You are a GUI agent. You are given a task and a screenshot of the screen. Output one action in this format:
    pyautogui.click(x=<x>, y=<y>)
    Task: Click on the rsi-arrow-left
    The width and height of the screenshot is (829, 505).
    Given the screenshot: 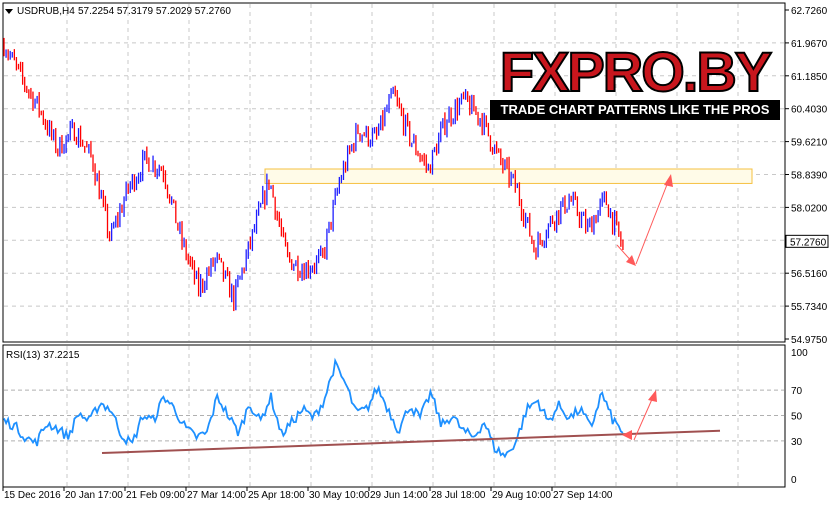 What is the action you would take?
    pyautogui.click(x=627, y=435)
    